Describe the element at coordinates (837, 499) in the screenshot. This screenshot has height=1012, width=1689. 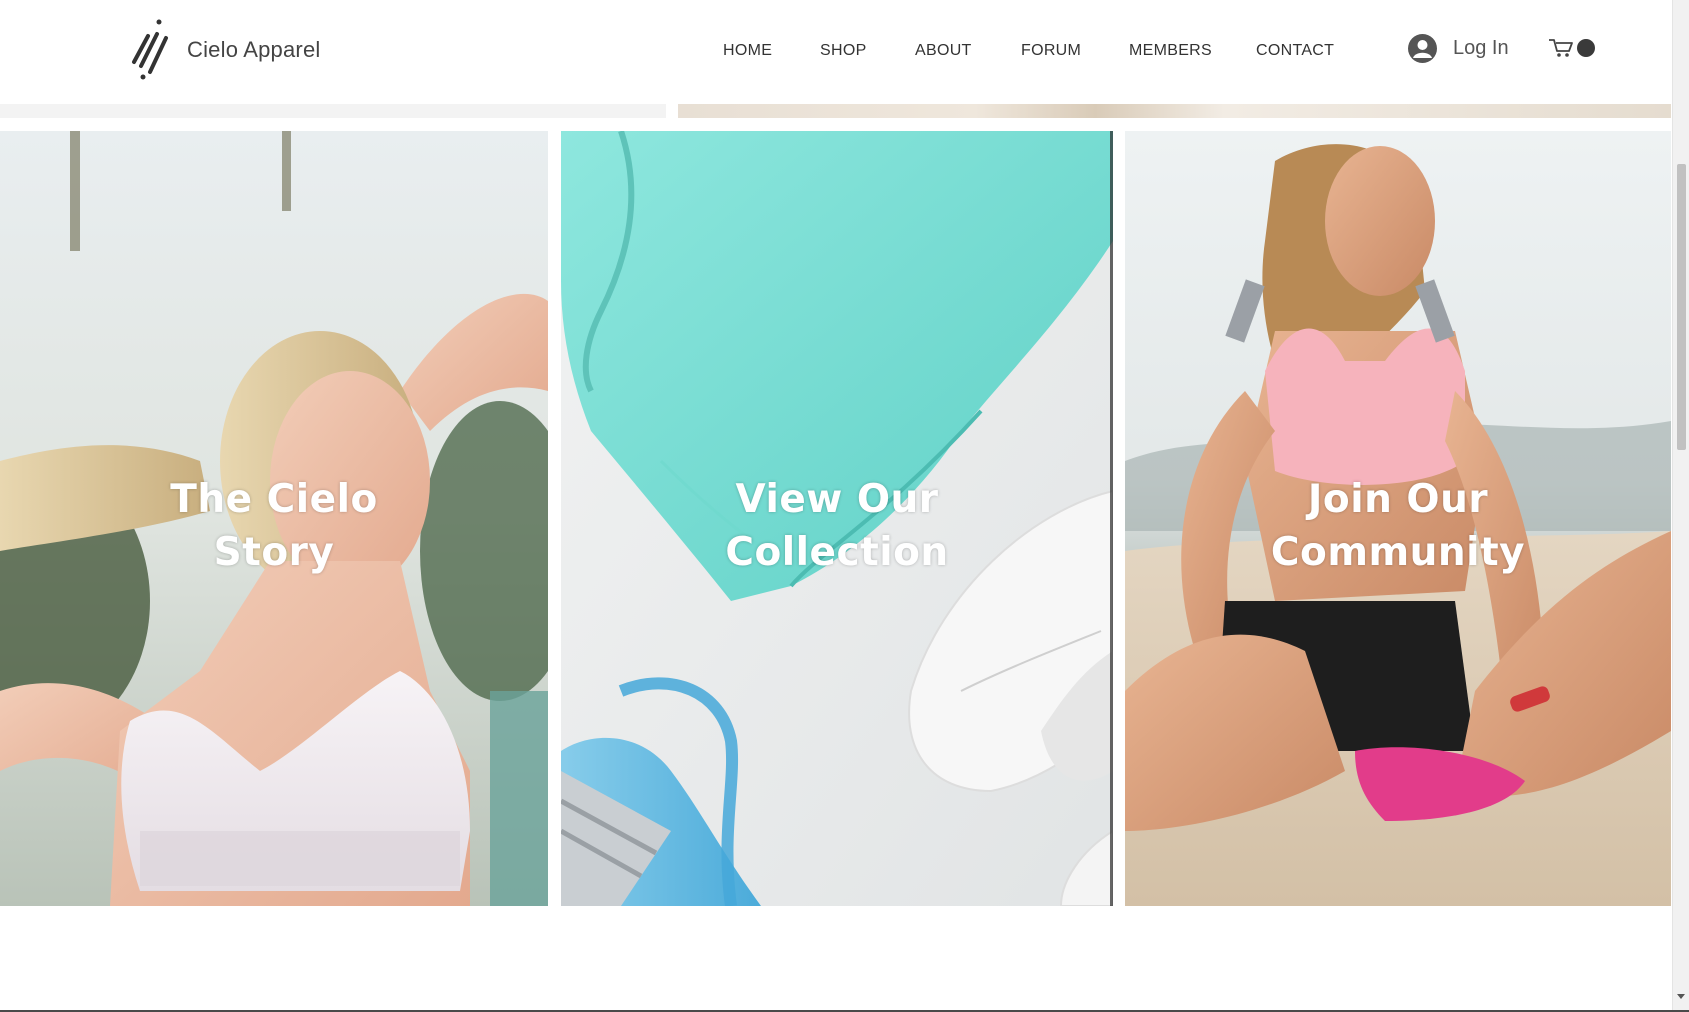
I see `panel-title-line-1: View Our` at that location.